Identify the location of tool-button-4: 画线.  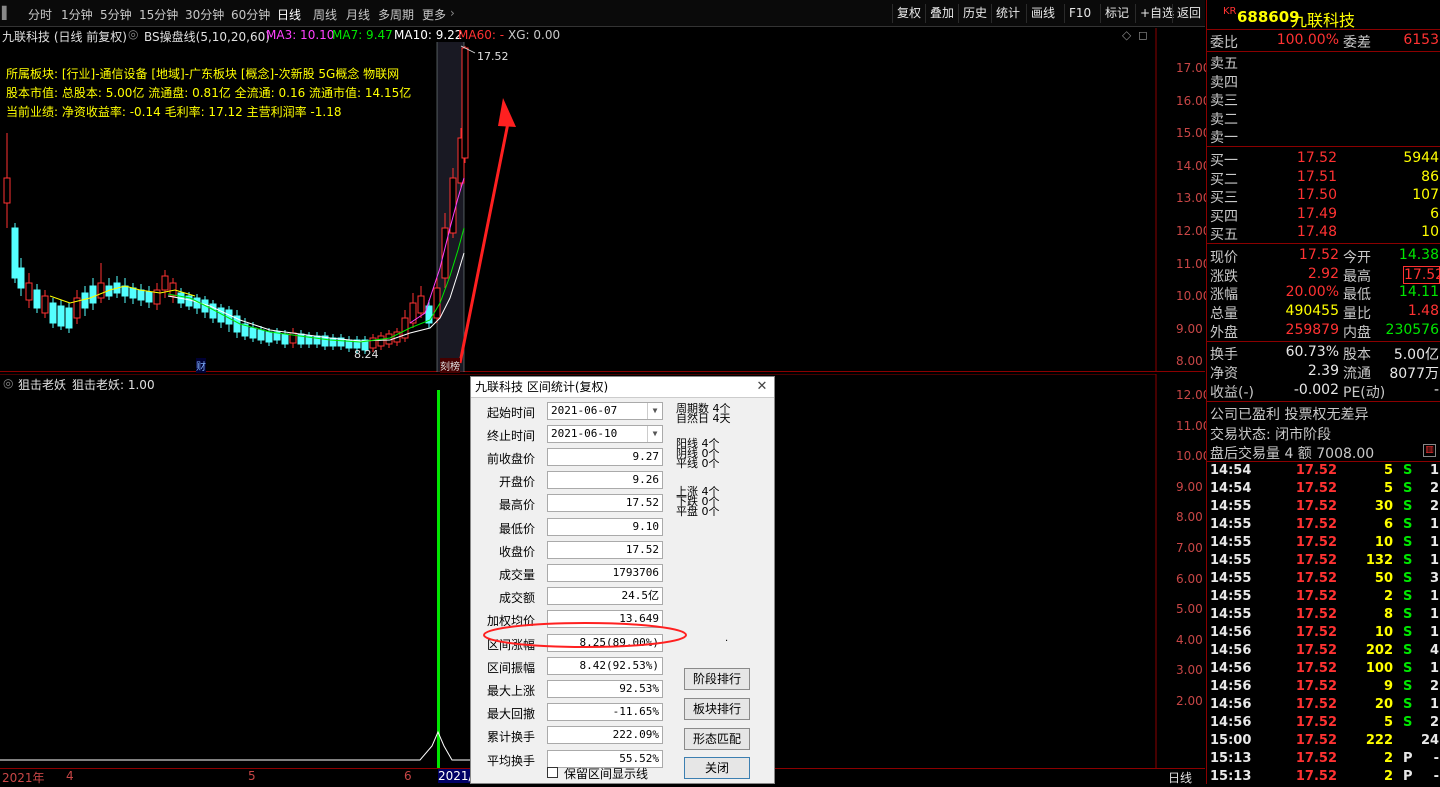
(1042, 13).